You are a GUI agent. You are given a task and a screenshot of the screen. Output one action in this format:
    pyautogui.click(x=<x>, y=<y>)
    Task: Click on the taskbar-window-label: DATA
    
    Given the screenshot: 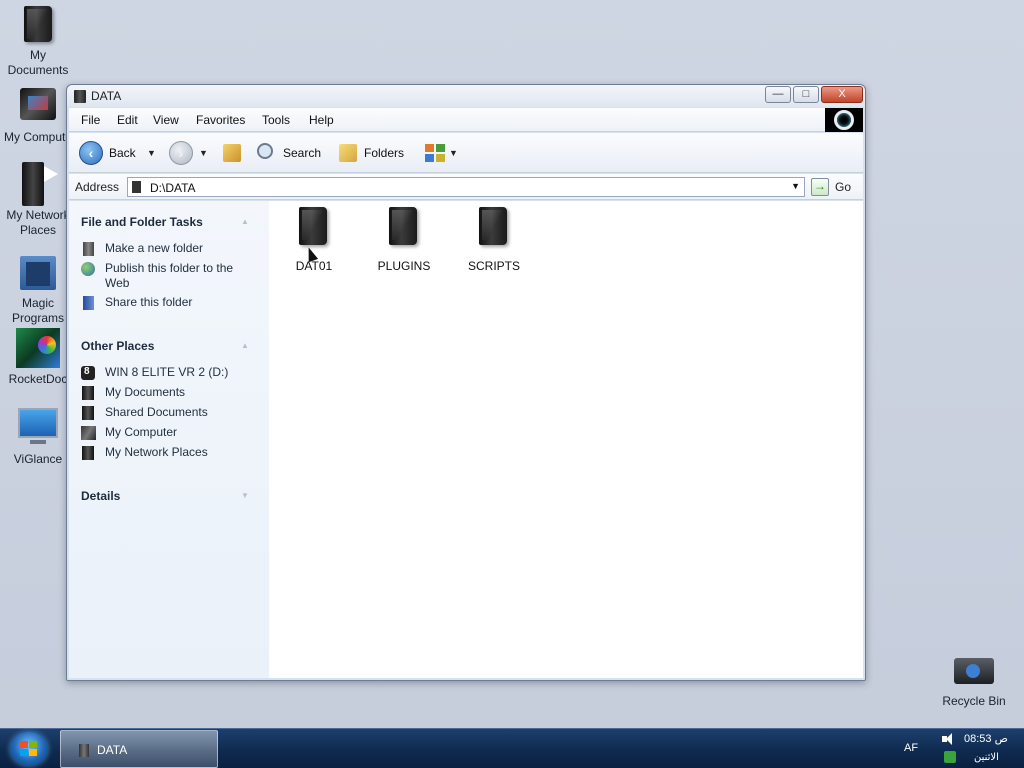 What is the action you would take?
    pyautogui.click(x=112, y=750)
    